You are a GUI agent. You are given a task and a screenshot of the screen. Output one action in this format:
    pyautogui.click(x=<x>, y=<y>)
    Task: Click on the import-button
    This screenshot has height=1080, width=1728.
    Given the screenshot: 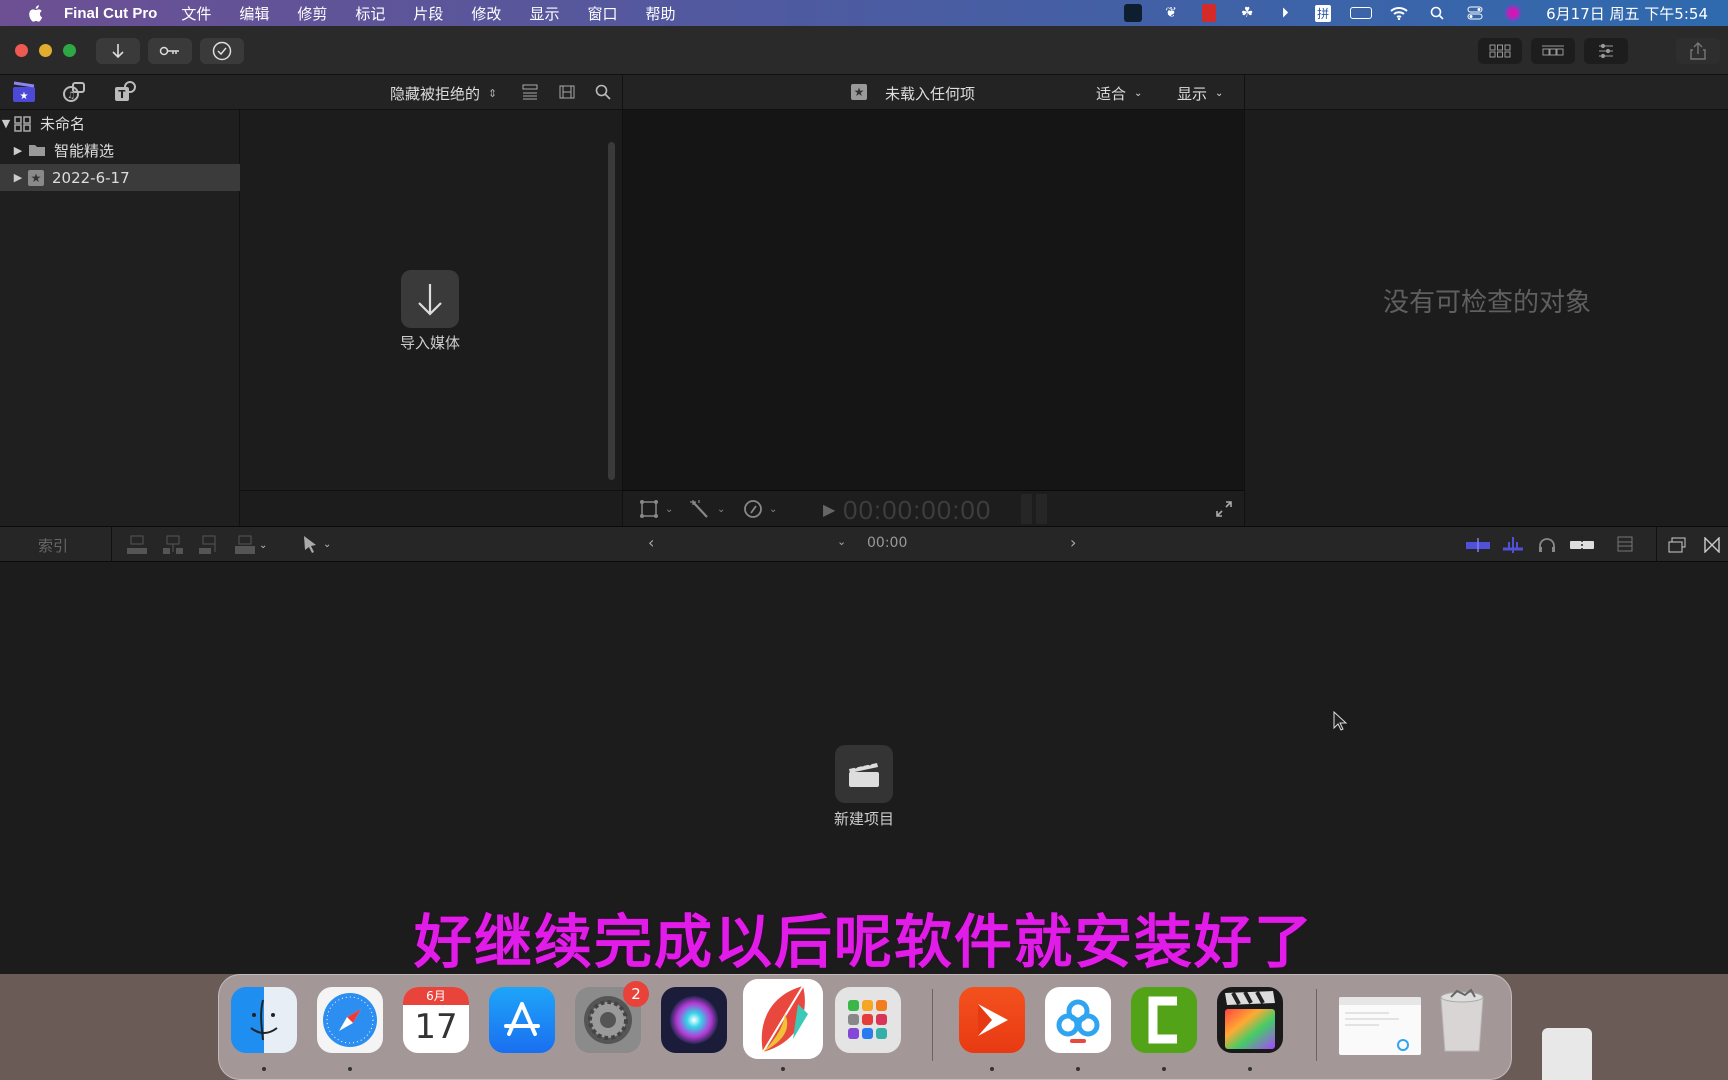 What is the action you would take?
    pyautogui.click(x=118, y=51)
    